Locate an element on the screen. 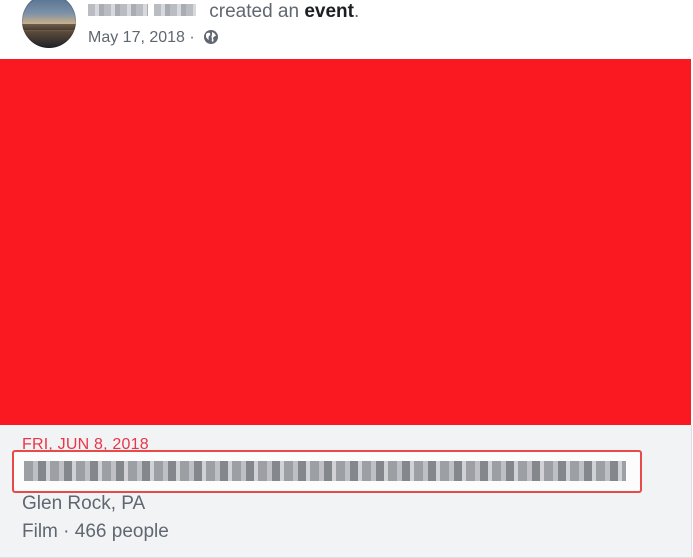 The height and width of the screenshot is (558, 693). post-headline: created an event. is located at coordinates (223, 12).